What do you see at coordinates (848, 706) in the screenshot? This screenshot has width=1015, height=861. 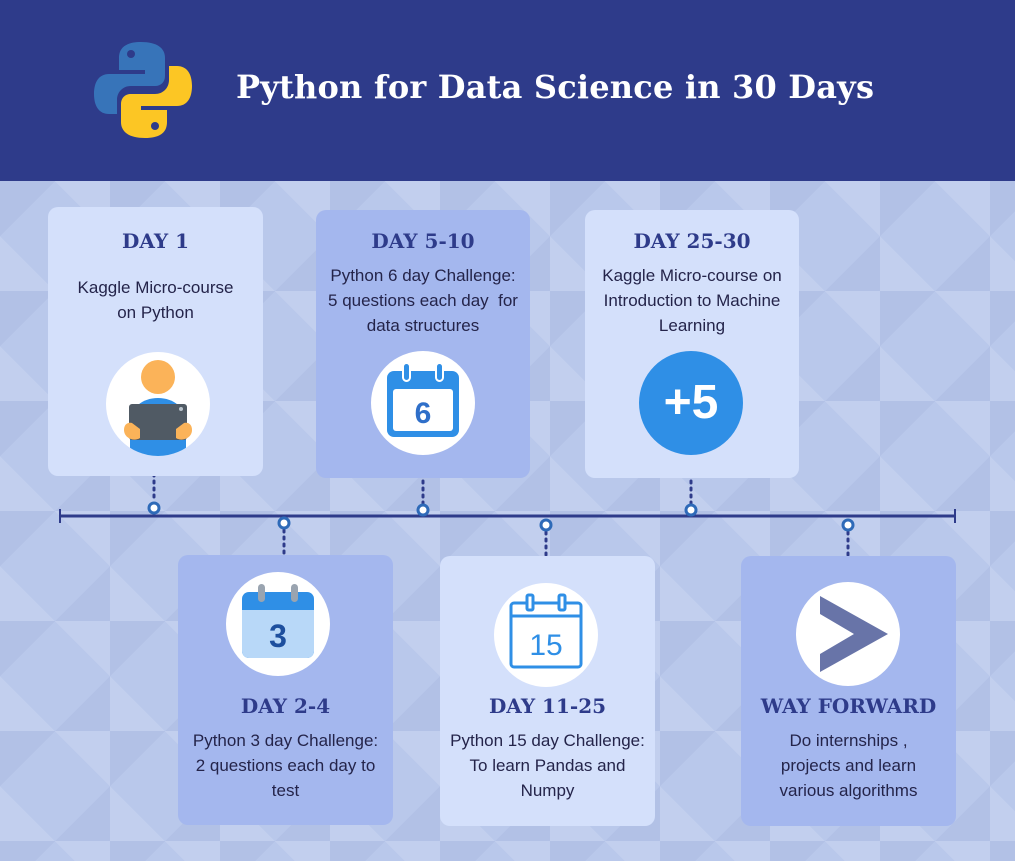 I see `milestone-label: WAY FORWARD` at bounding box center [848, 706].